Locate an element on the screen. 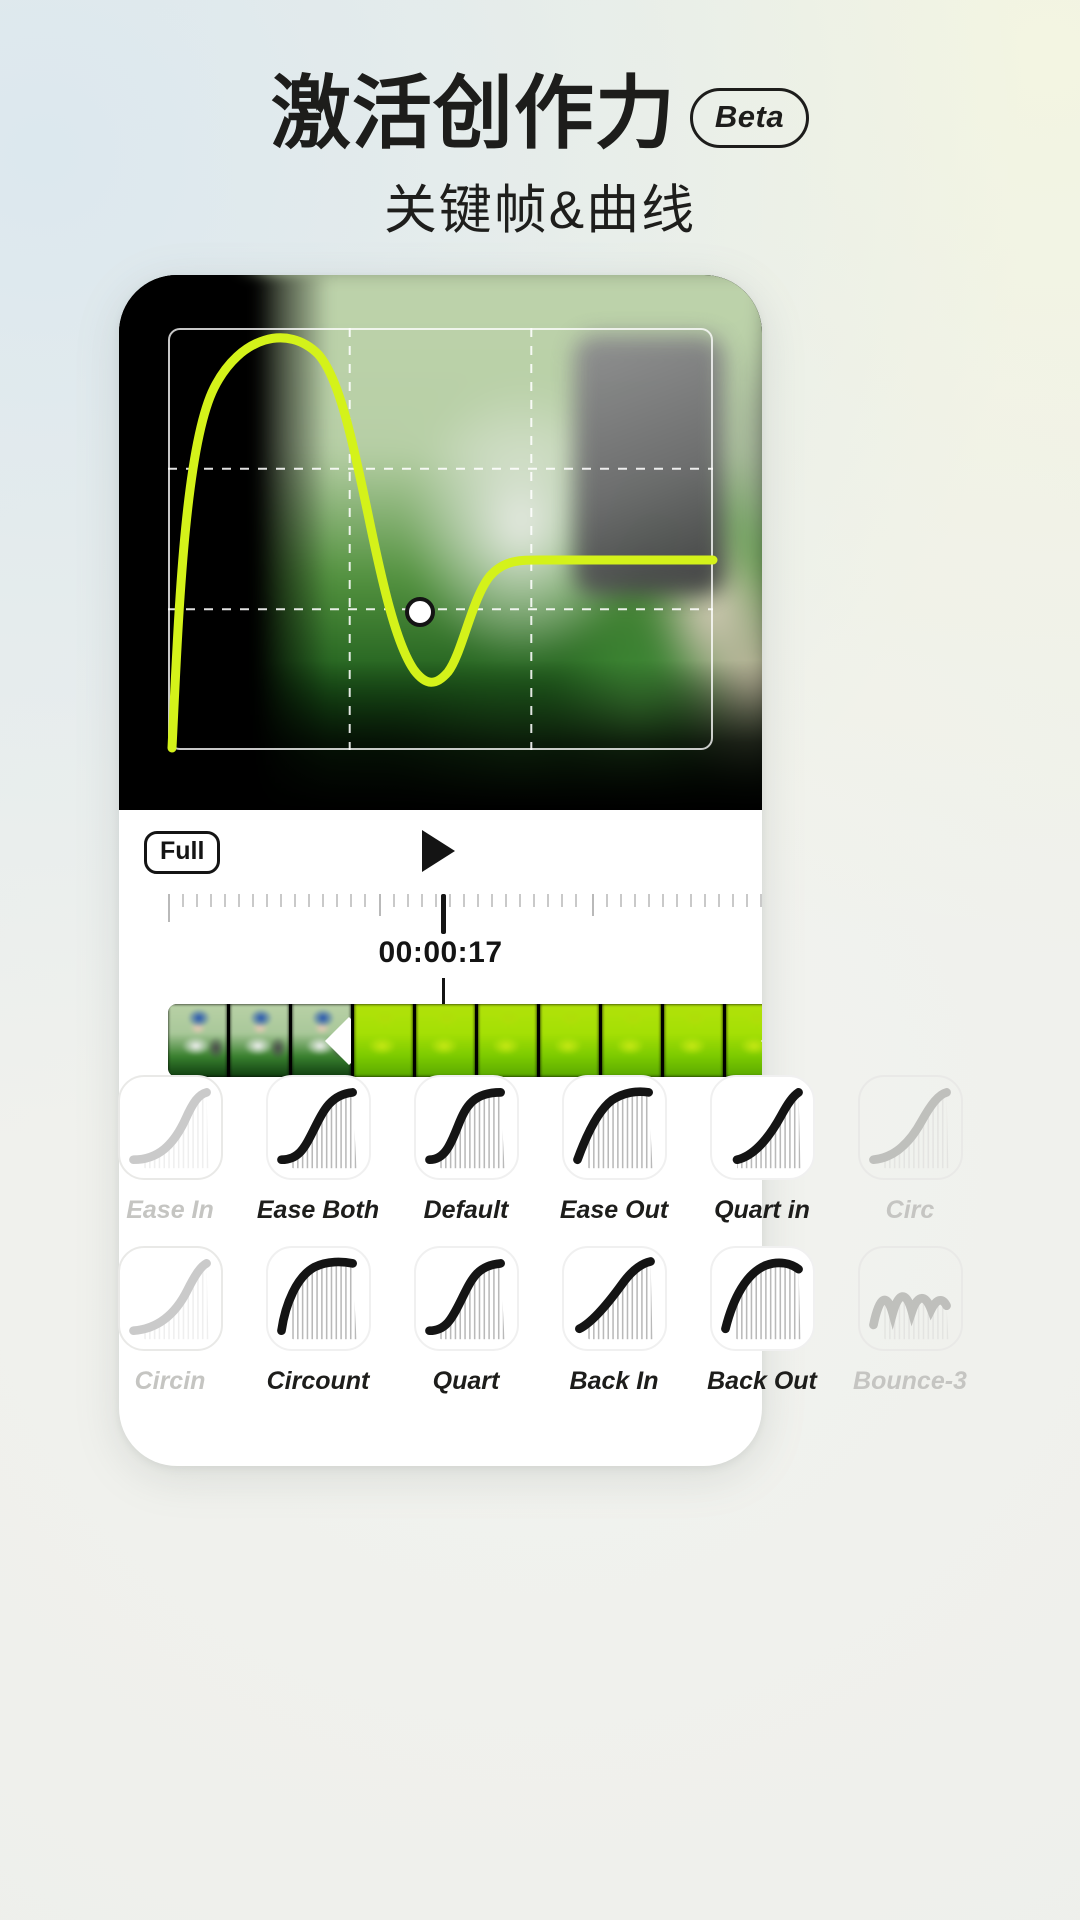 The height and width of the screenshot is (1920, 1080). curve-grid is located at coordinates (440, 539).